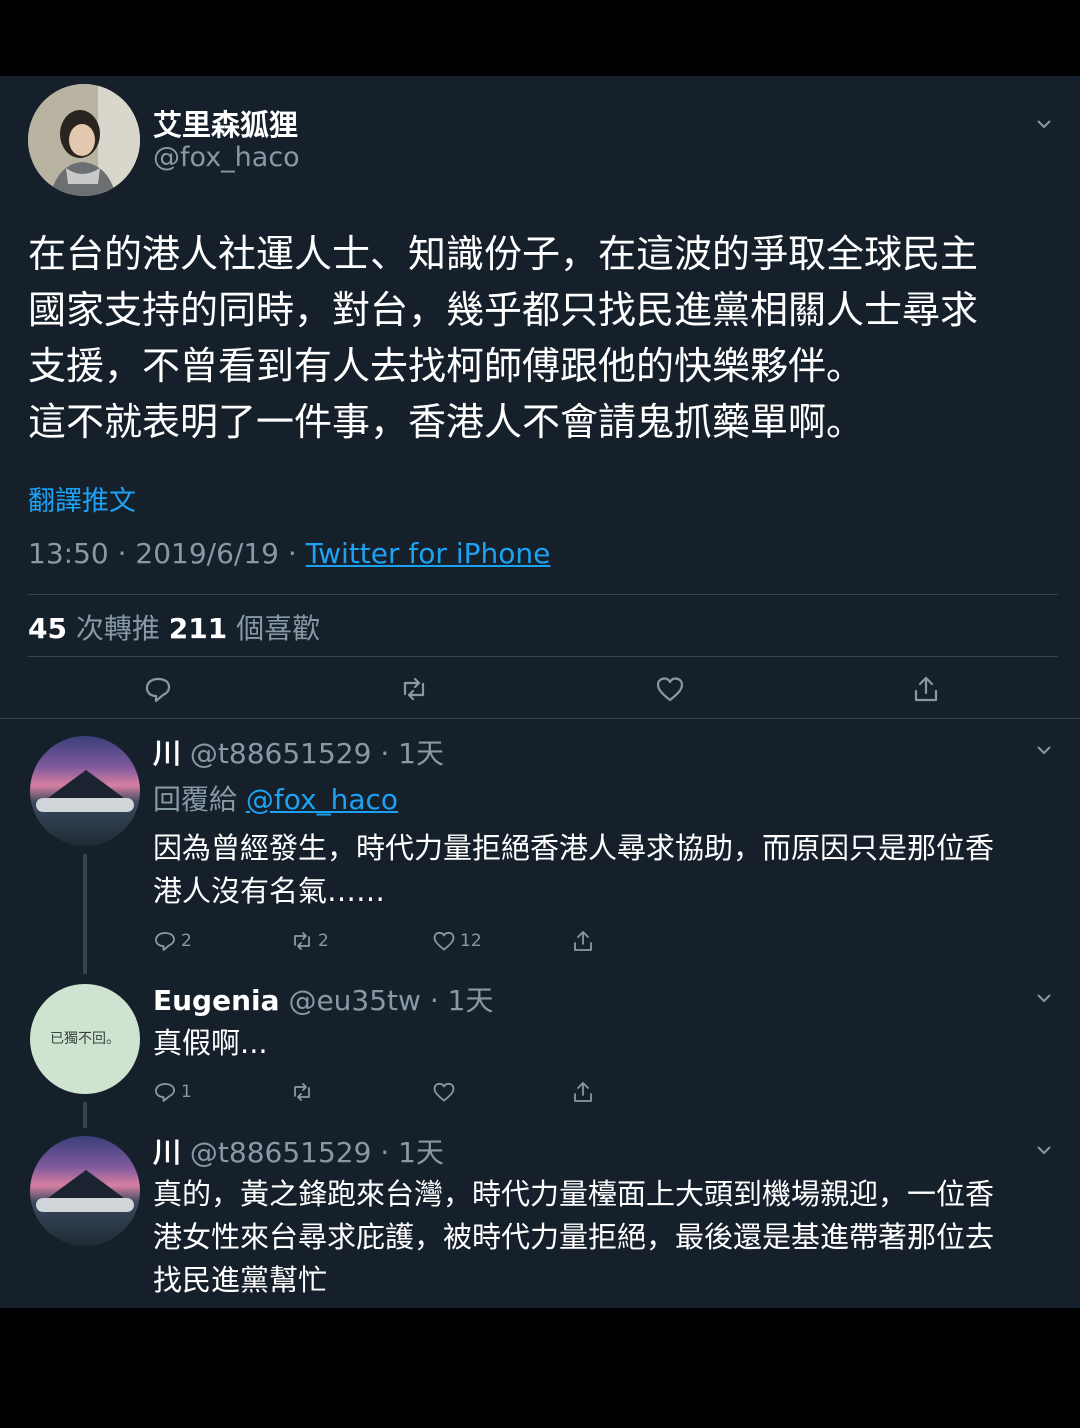 The width and height of the screenshot is (1080, 1428). I want to click on reply-author-name: Eugenia, so click(216, 1000).